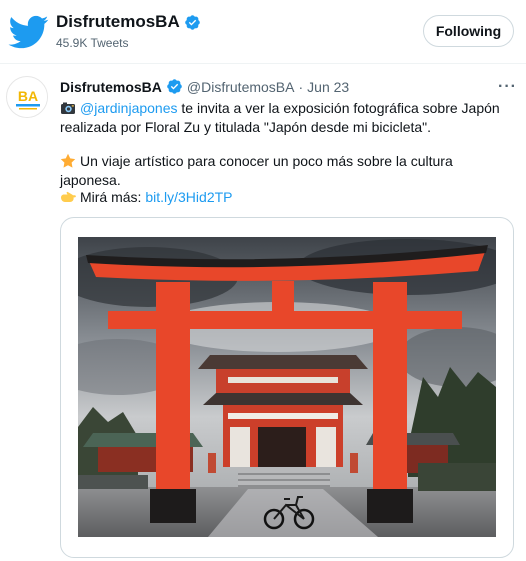 This screenshot has height=561, width=526. Describe the element at coordinates (328, 87) in the screenshot. I see `tweet-date: Jun 23` at that location.